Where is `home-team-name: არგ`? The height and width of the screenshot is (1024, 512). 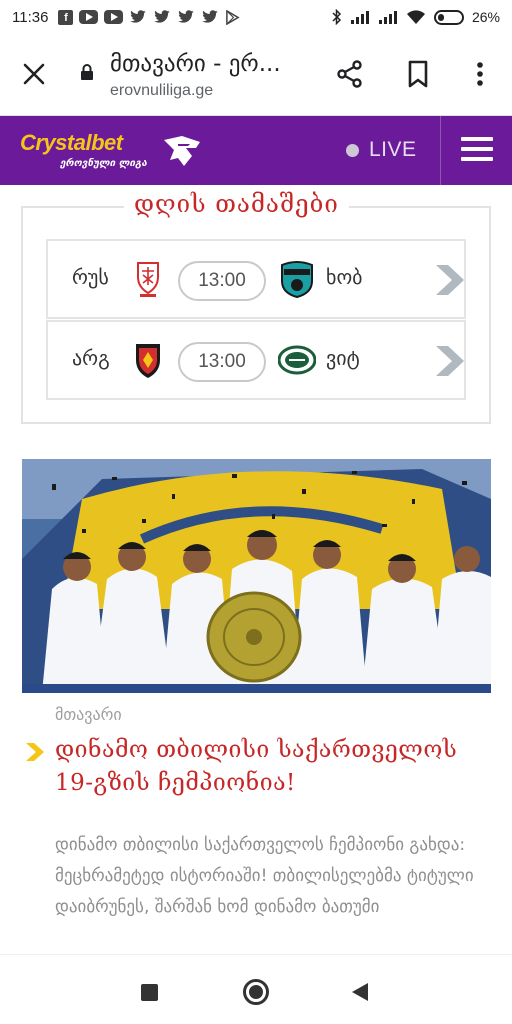 home-team-name: არგ is located at coordinates (91, 358).